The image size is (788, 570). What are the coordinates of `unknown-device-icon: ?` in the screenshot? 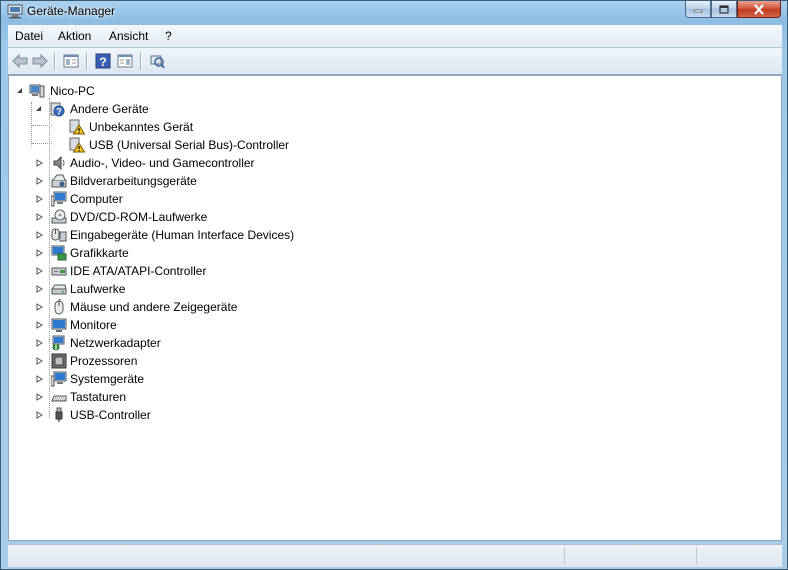 It's located at (57, 109).